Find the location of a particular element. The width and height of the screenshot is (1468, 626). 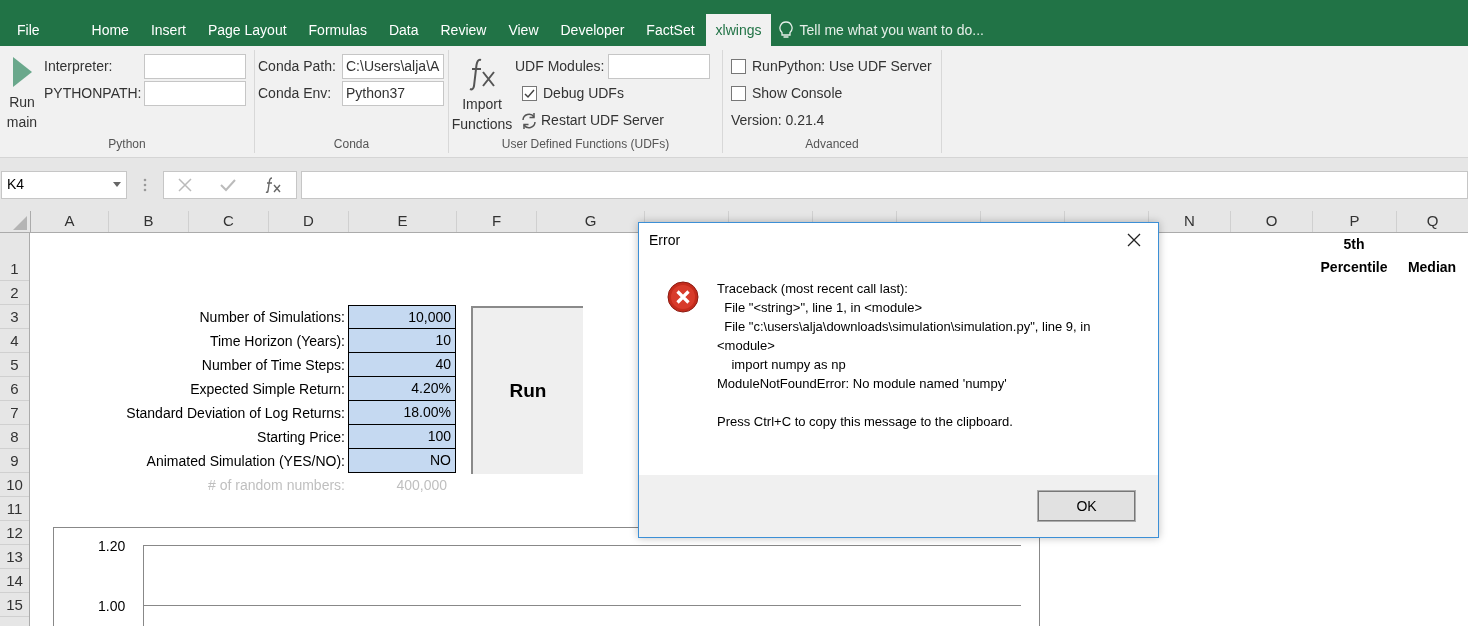

ribbon-tab: Home is located at coordinates (110, 30).